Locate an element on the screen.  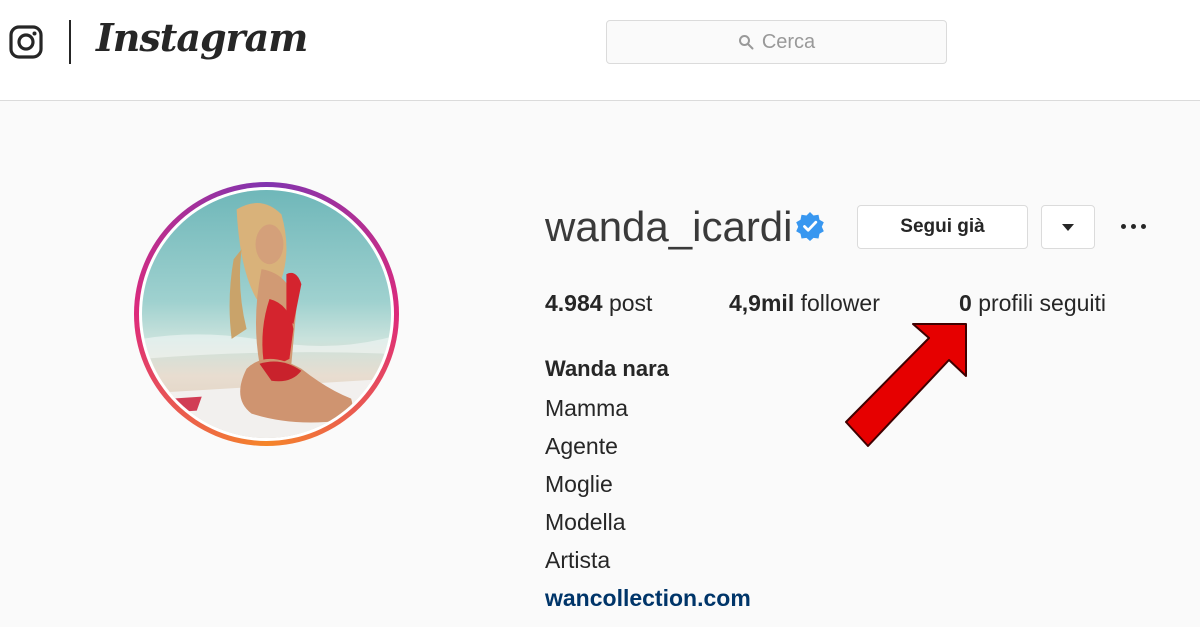
bio-line: Agente is located at coordinates (581, 446).